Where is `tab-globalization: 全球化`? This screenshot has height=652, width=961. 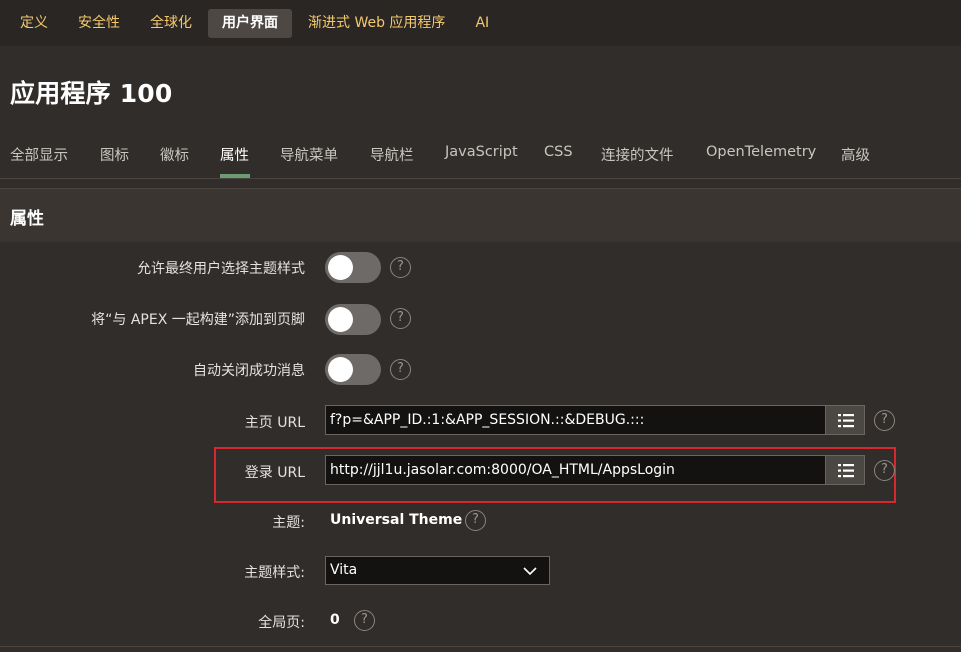 tab-globalization: 全球化 is located at coordinates (171, 23).